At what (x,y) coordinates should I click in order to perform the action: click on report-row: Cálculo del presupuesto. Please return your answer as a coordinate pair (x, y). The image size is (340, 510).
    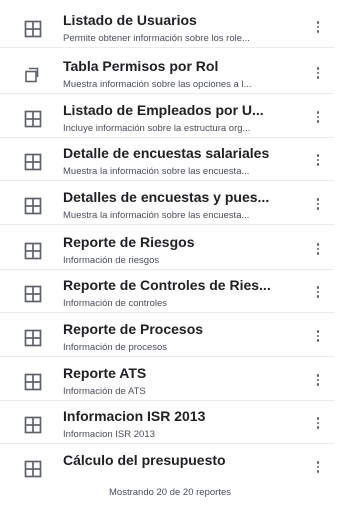
    Looking at the image, I should click on (167, 466).